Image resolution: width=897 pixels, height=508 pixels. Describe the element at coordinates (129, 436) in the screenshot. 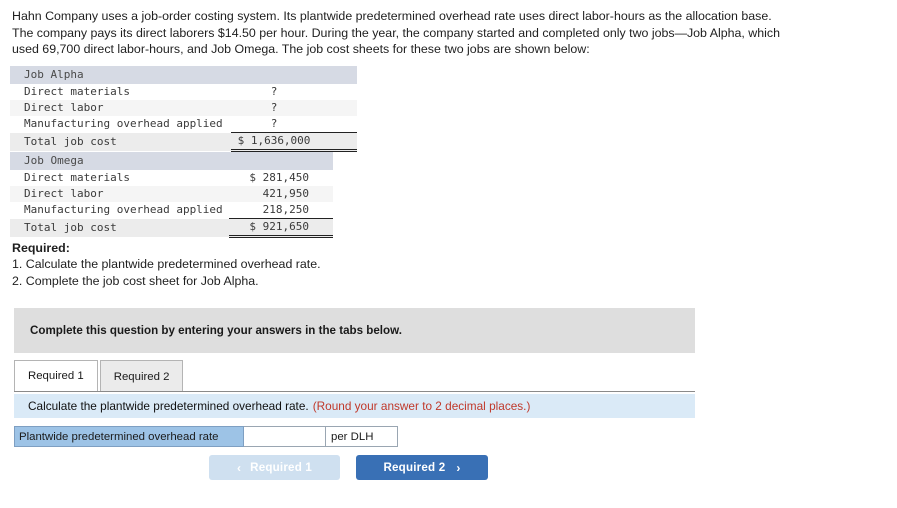

I see `answer-row-label: Plantwide predetermined overhead rate` at that location.